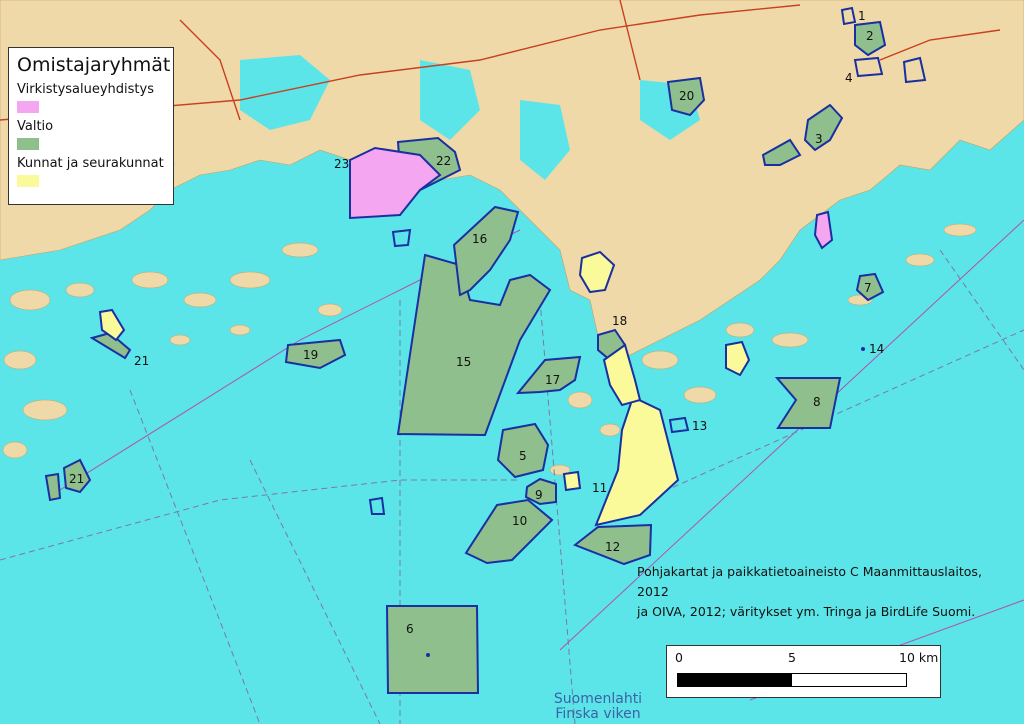 This screenshot has width=1024, height=724. Describe the element at coordinates (792, 657) in the screenshot. I see `scale-label-5: 5` at that location.